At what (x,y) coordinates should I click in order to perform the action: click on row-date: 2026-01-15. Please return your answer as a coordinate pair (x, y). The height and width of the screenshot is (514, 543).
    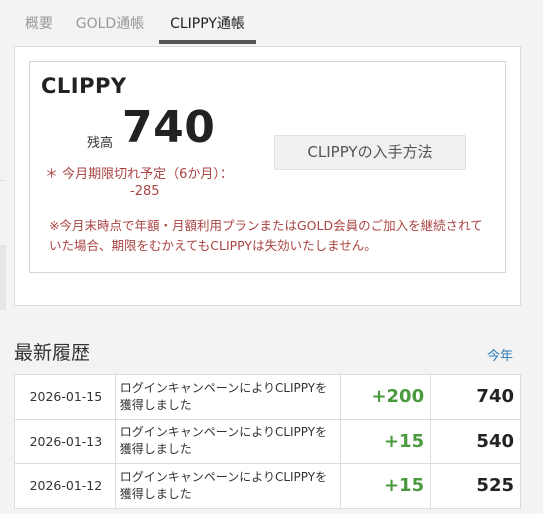
    Looking at the image, I should click on (65, 397).